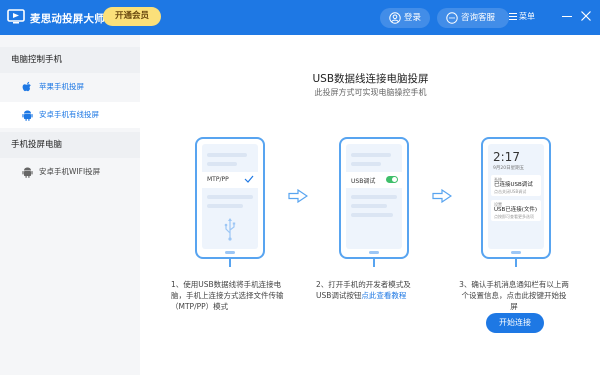 The height and width of the screenshot is (375, 600). What do you see at coordinates (218, 179) in the screenshot?
I see `mtp-option-label: MTP/PP` at bounding box center [218, 179].